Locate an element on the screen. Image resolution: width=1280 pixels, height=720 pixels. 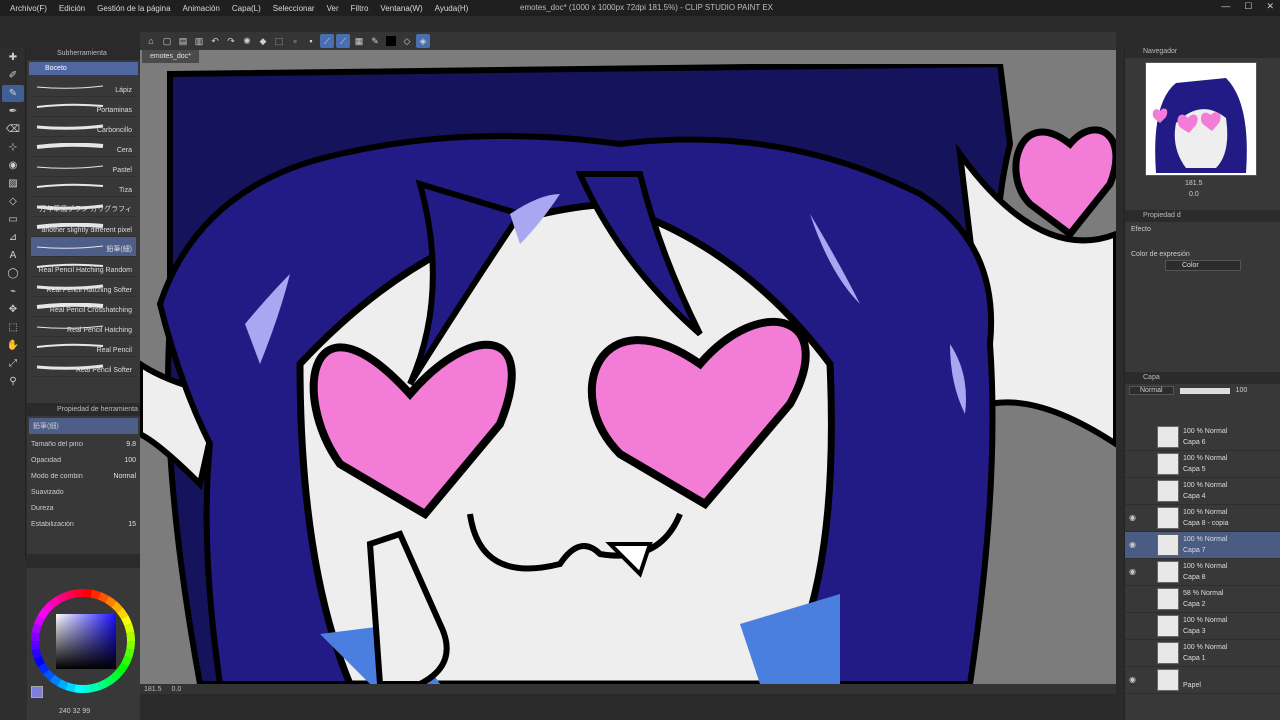
color-swatch-icon is located at coordinates (391, 41).